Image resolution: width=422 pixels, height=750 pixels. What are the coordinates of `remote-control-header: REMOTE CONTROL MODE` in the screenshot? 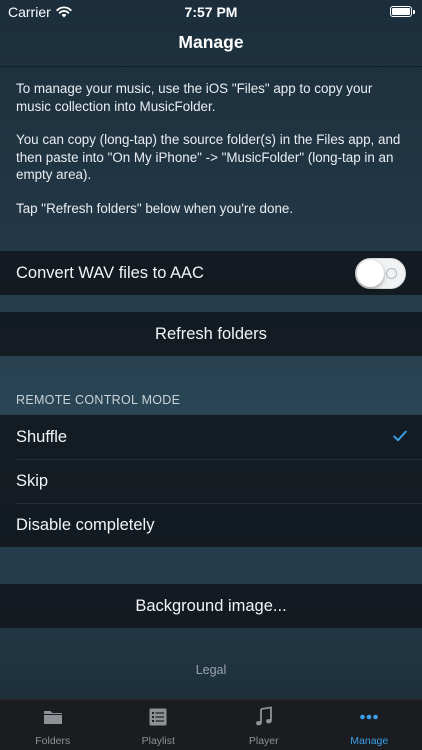 It's located at (98, 400).